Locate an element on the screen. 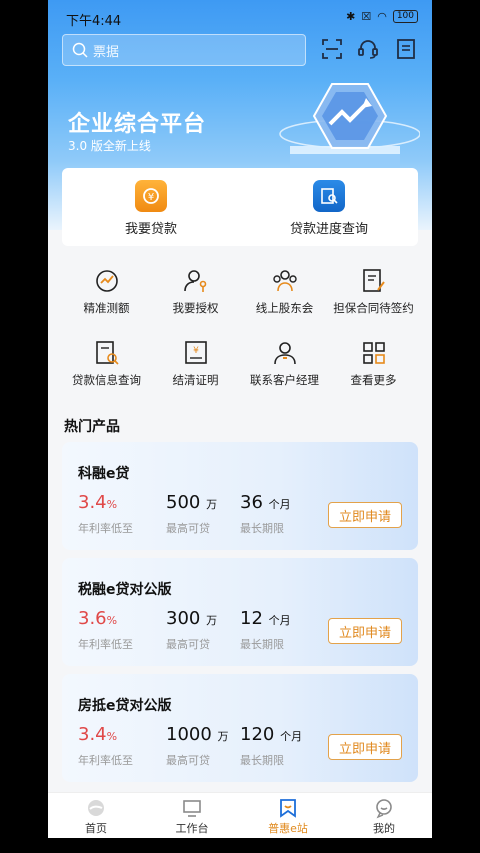 Image resolution: width=480 pixels, height=853 pixels. status-icons: ✱ ☒ ◠ 100 is located at coordinates (382, 16).